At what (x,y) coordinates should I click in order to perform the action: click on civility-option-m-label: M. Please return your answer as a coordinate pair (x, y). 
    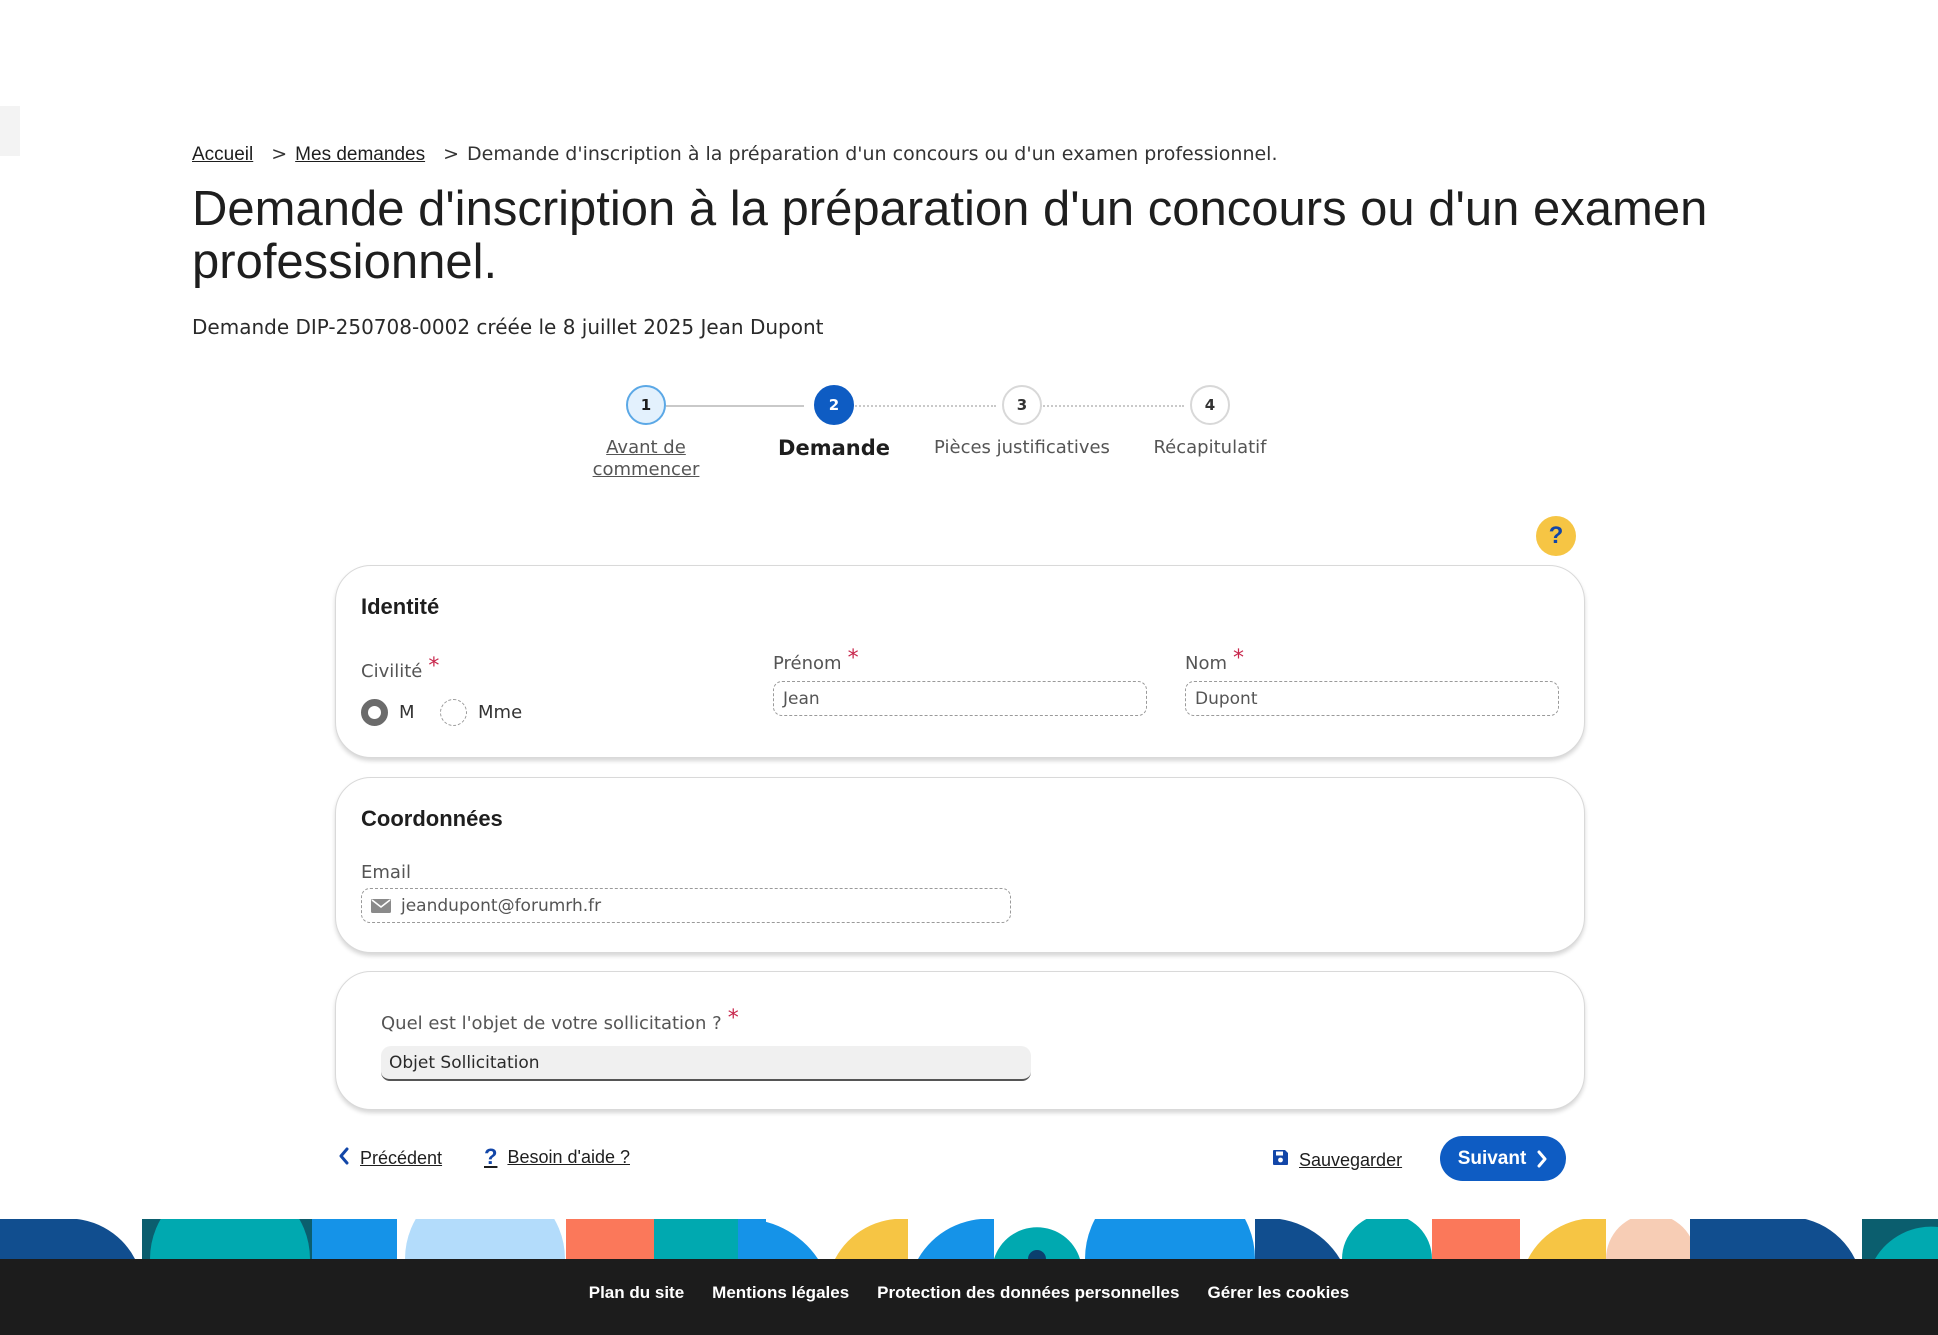
    Looking at the image, I should click on (407, 712).